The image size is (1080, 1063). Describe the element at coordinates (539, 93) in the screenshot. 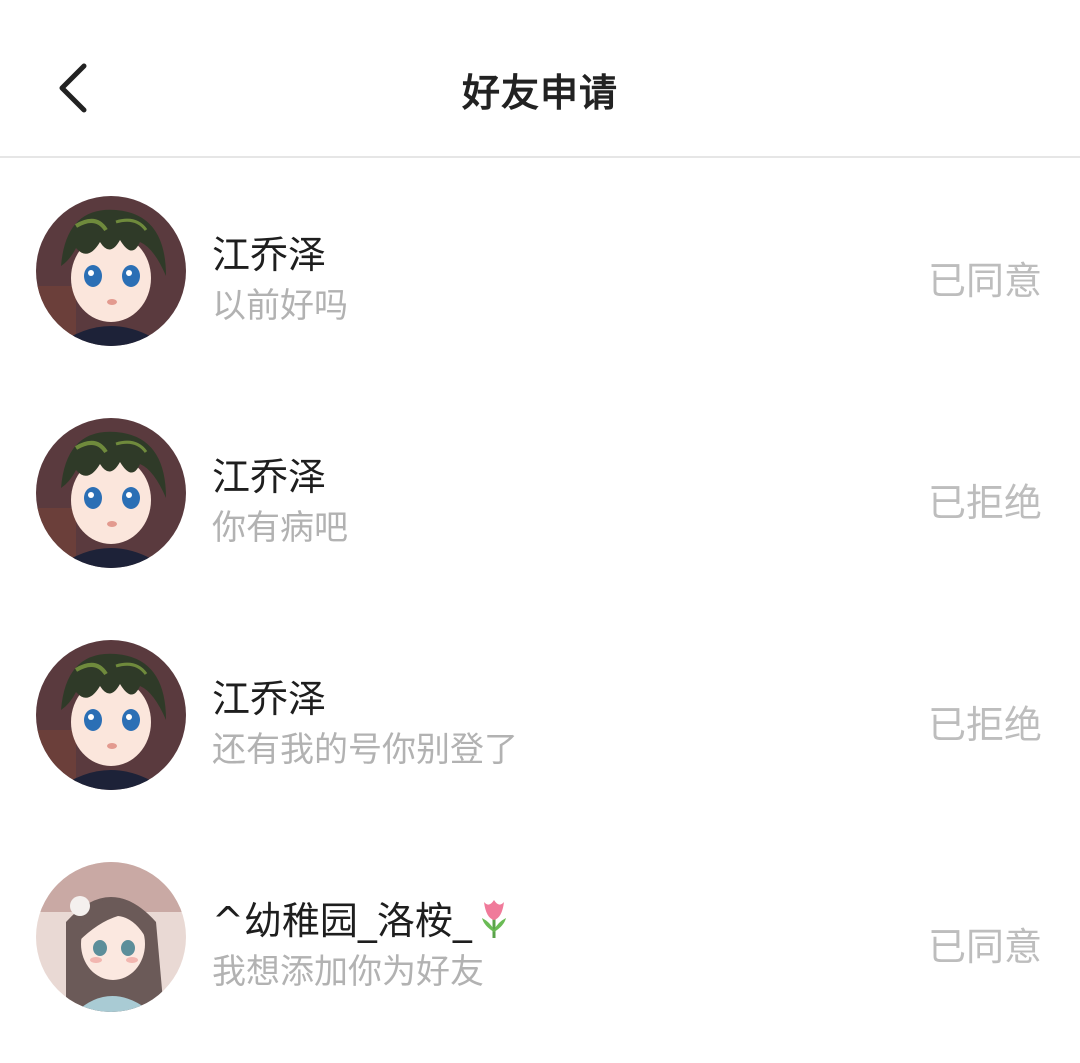

I see `page-title: 好友申请` at that location.